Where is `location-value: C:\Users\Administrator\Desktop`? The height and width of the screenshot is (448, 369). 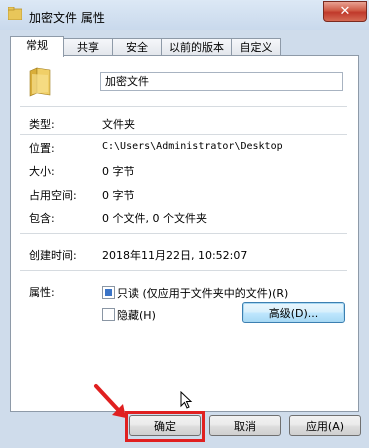
location-value: C:\Users\Administrator\Desktop is located at coordinates (192, 146).